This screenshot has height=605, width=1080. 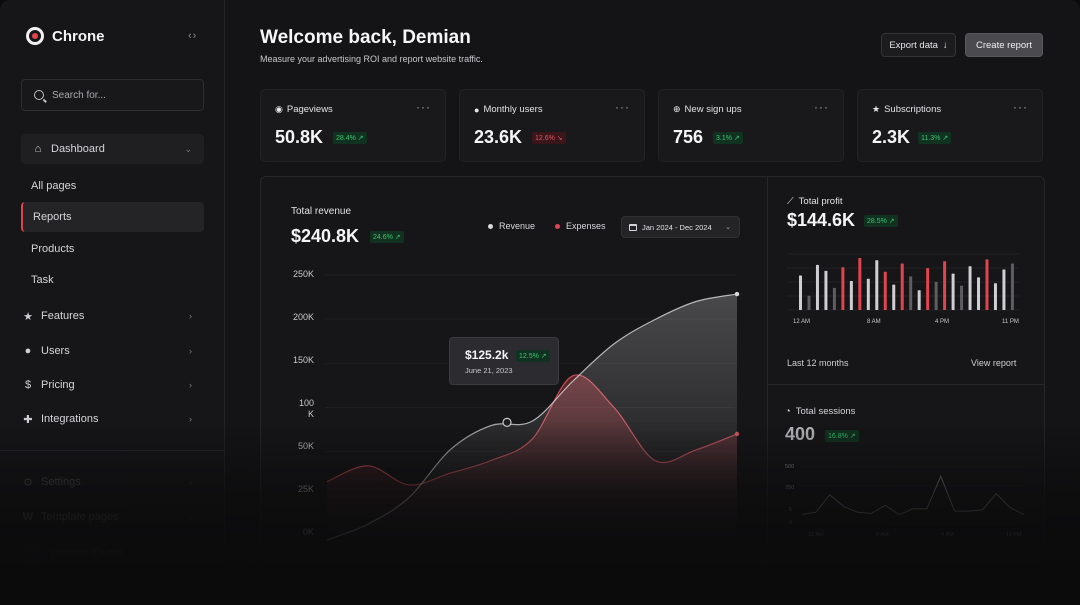 I want to click on panel-divider, so click(x=767, y=386).